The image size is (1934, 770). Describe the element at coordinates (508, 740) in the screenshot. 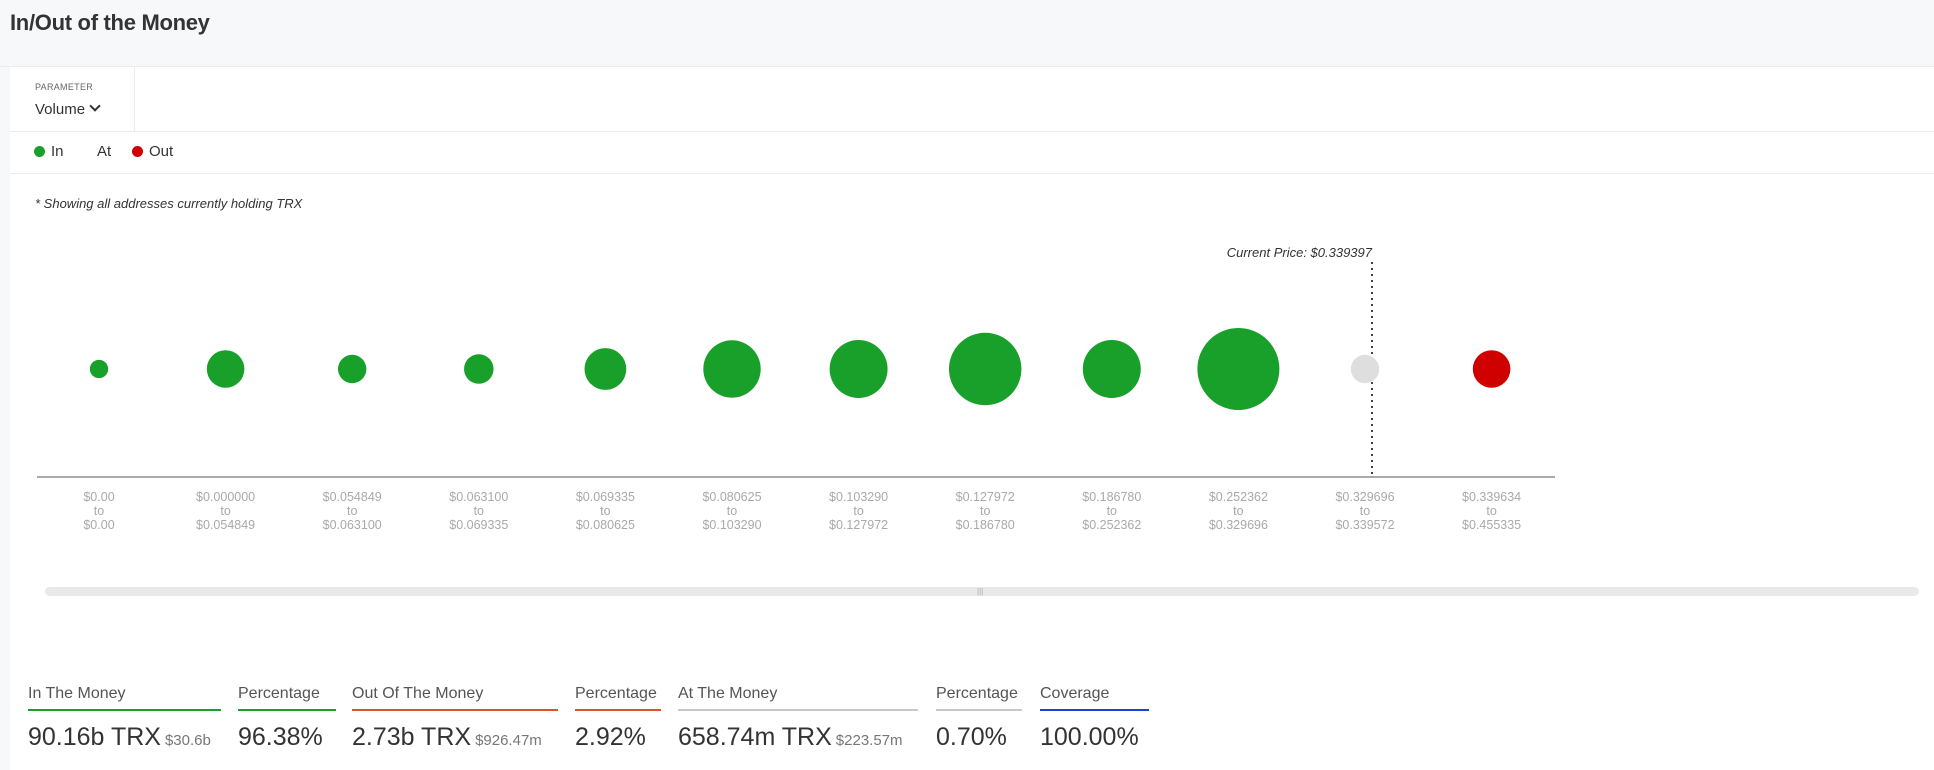

I see `stat-sub-value: $926.47m` at that location.